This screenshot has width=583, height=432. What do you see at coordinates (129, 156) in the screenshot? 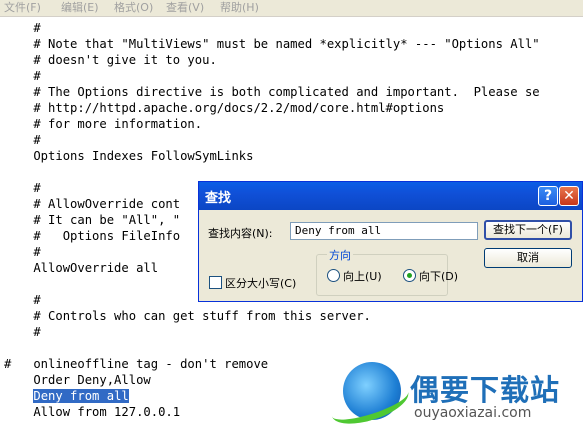
I see `editor-line: Options Indexes FollowSymLinks` at bounding box center [129, 156].